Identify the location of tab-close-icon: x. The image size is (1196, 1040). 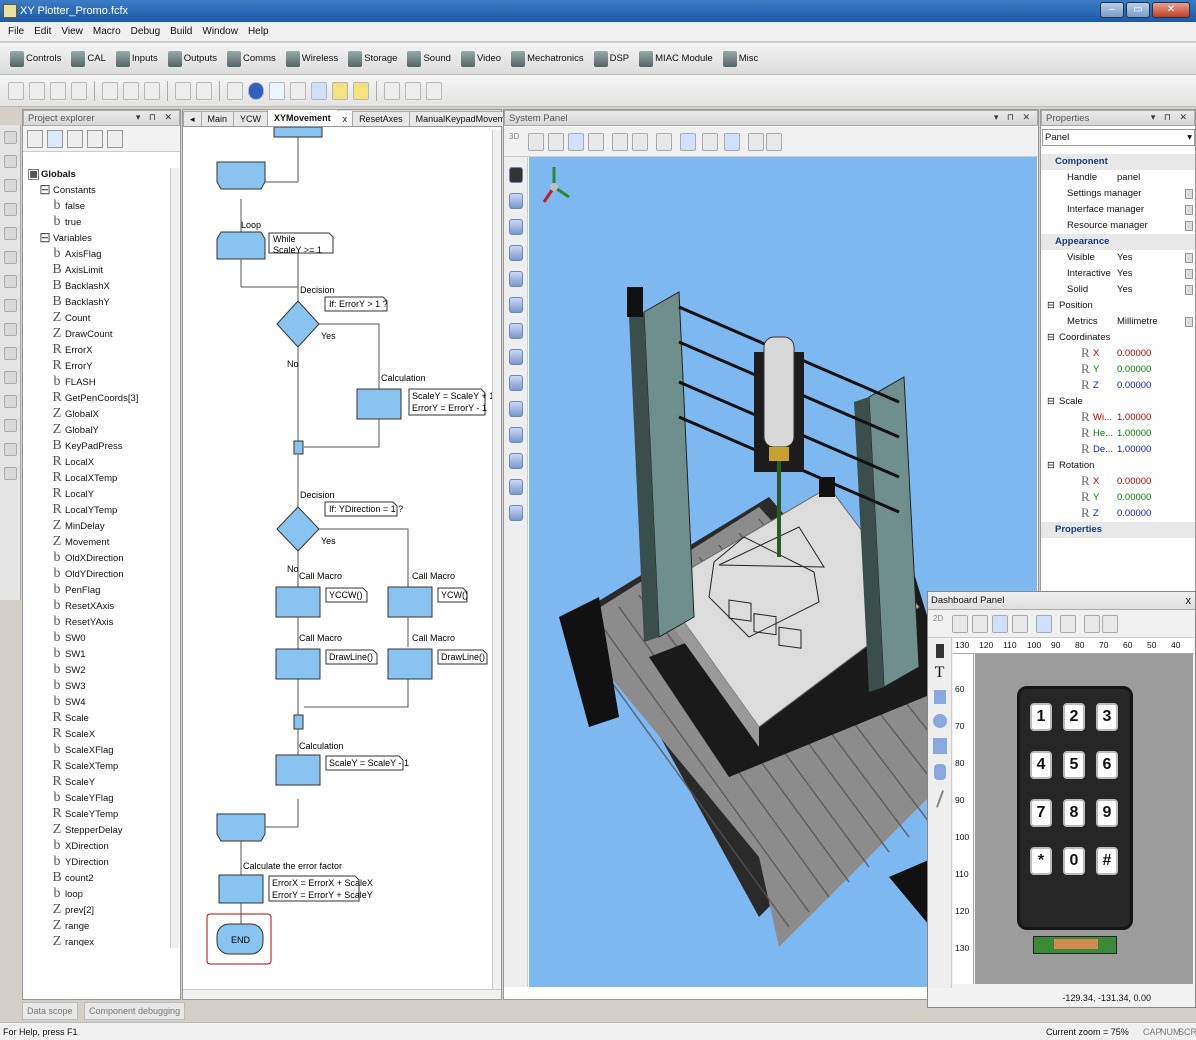
(345, 118).